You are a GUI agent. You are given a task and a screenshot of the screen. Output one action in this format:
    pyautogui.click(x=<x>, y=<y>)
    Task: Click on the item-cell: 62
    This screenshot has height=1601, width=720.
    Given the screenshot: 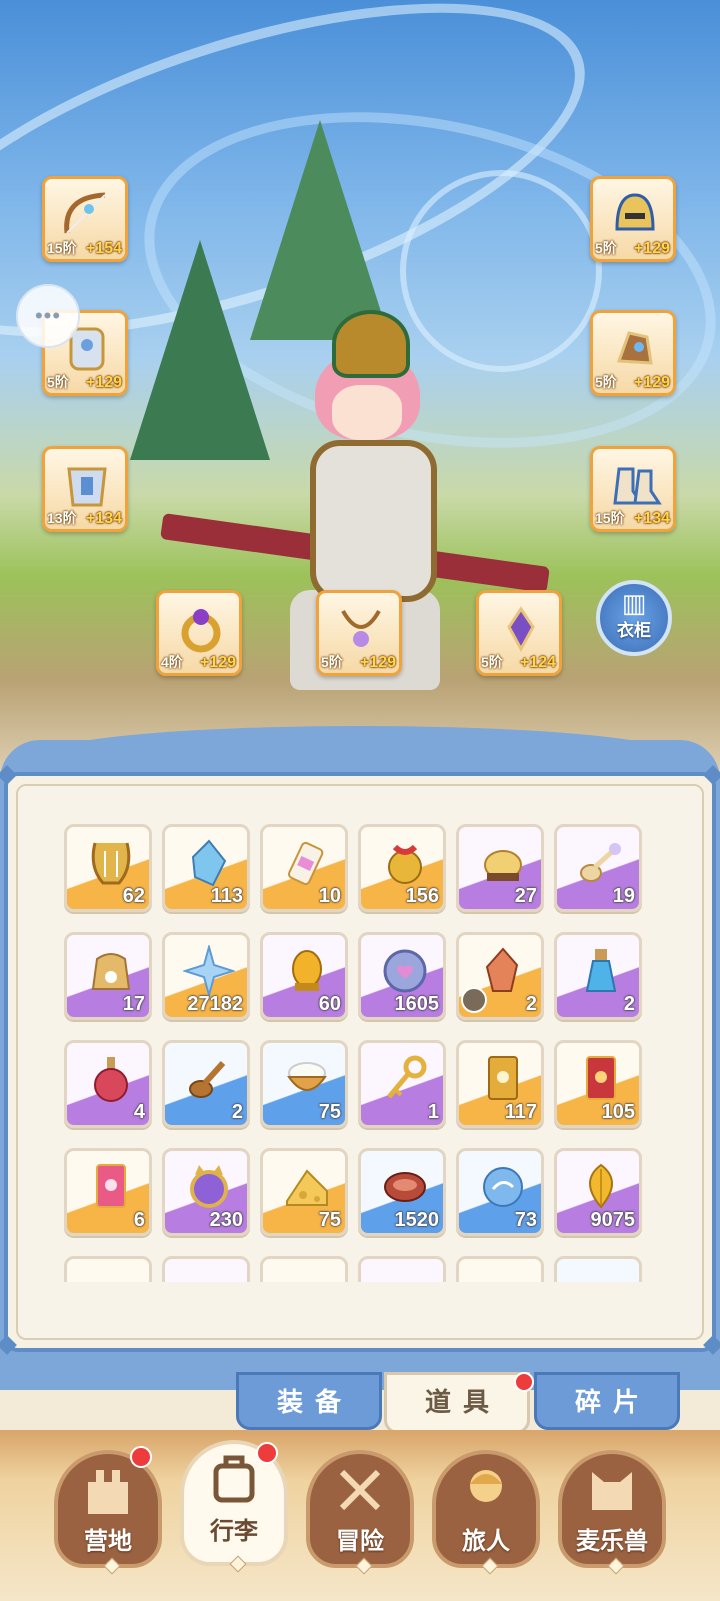 What is the action you would take?
    pyautogui.click(x=108, y=868)
    